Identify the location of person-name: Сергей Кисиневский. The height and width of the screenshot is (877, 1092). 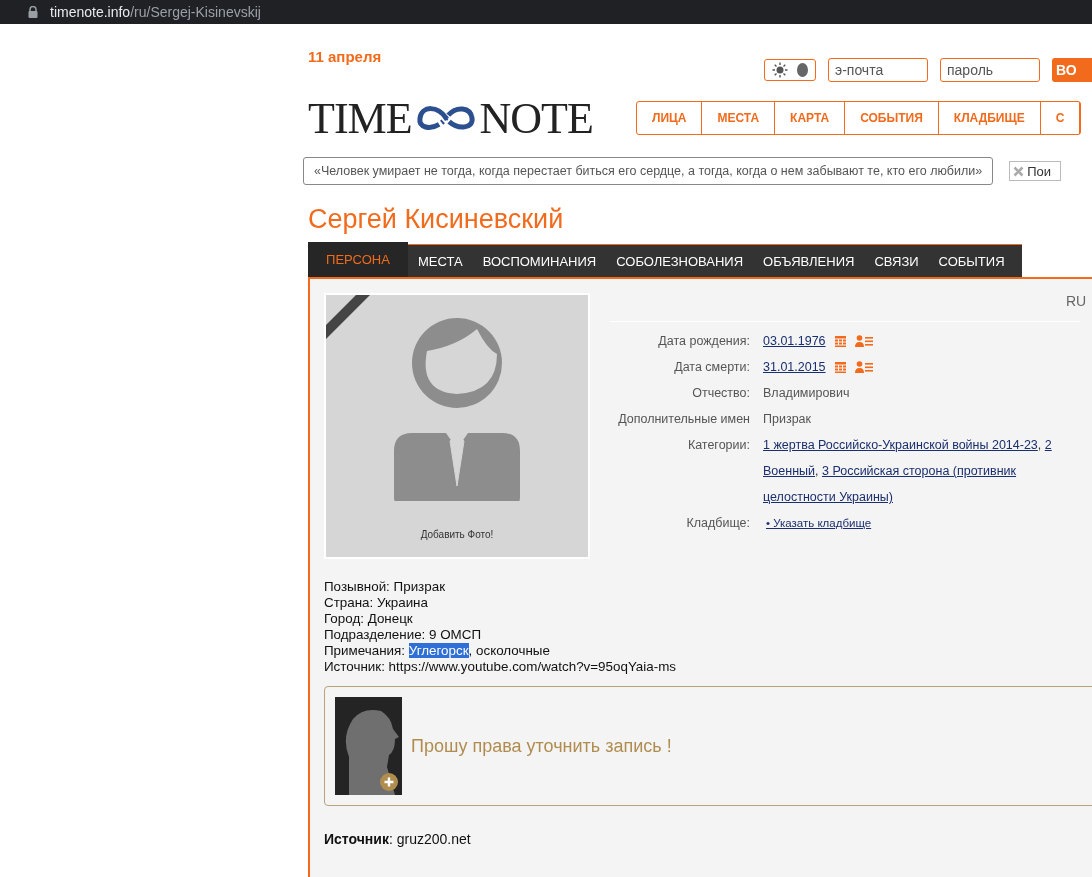
(436, 220).